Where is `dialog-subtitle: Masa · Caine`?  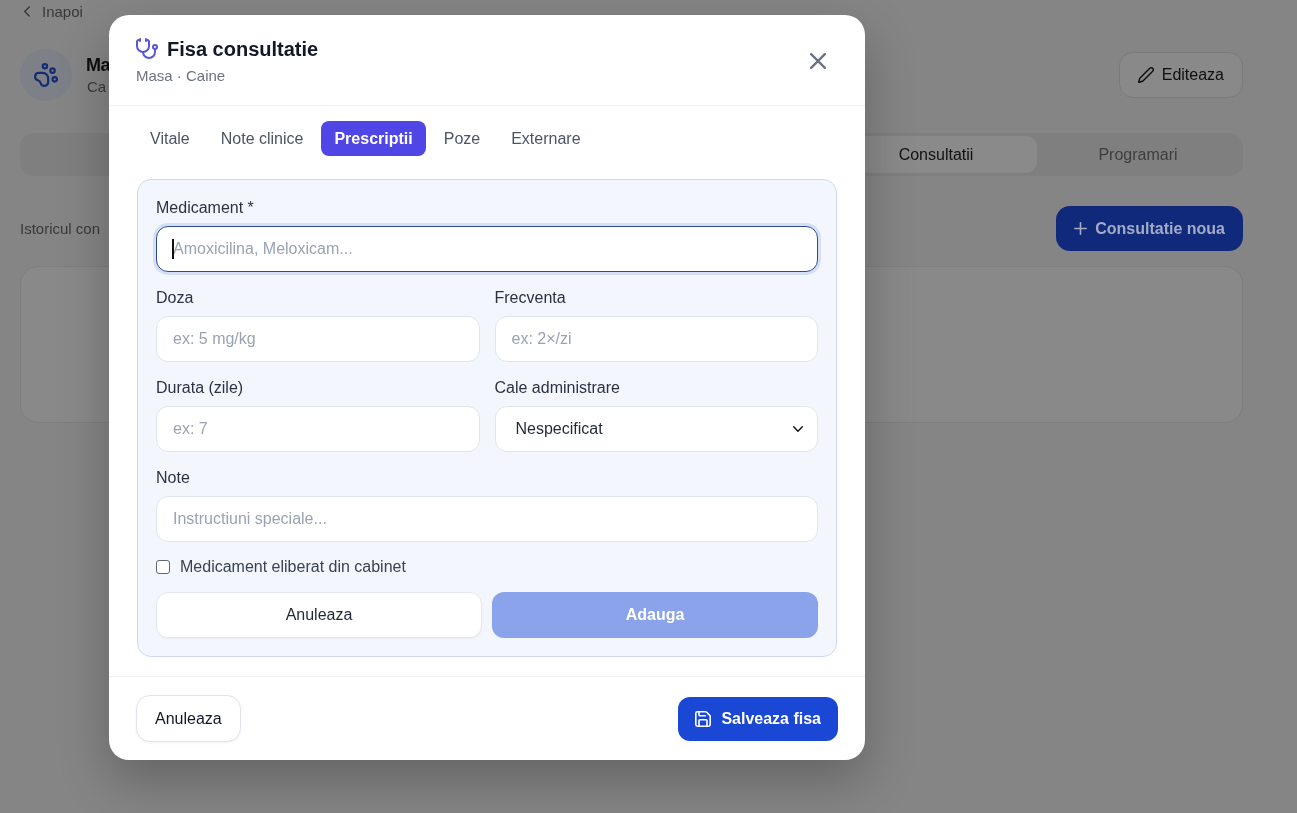 dialog-subtitle: Masa · Caine is located at coordinates (181, 76).